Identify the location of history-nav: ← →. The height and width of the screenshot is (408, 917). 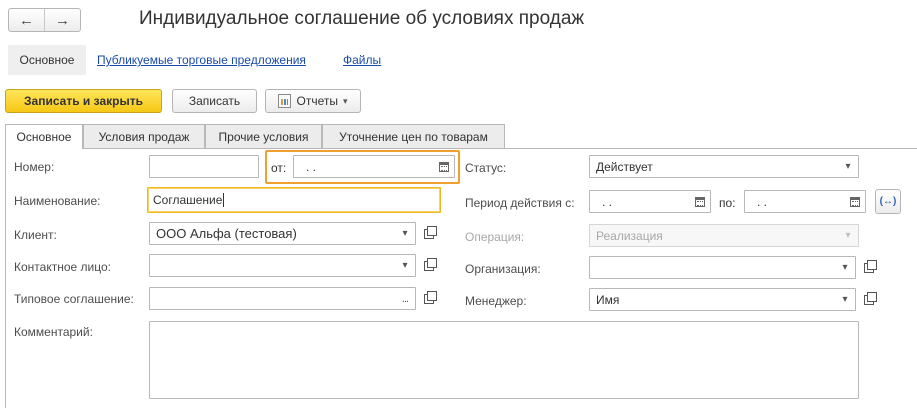
(44, 20).